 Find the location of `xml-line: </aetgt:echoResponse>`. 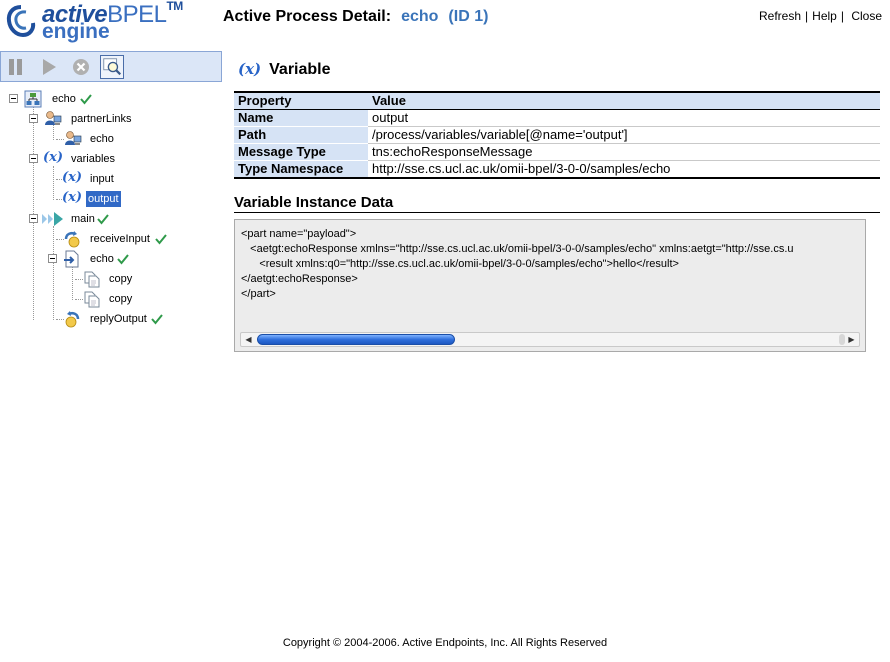

xml-line: </aetgt:echoResponse> is located at coordinates (299, 279).